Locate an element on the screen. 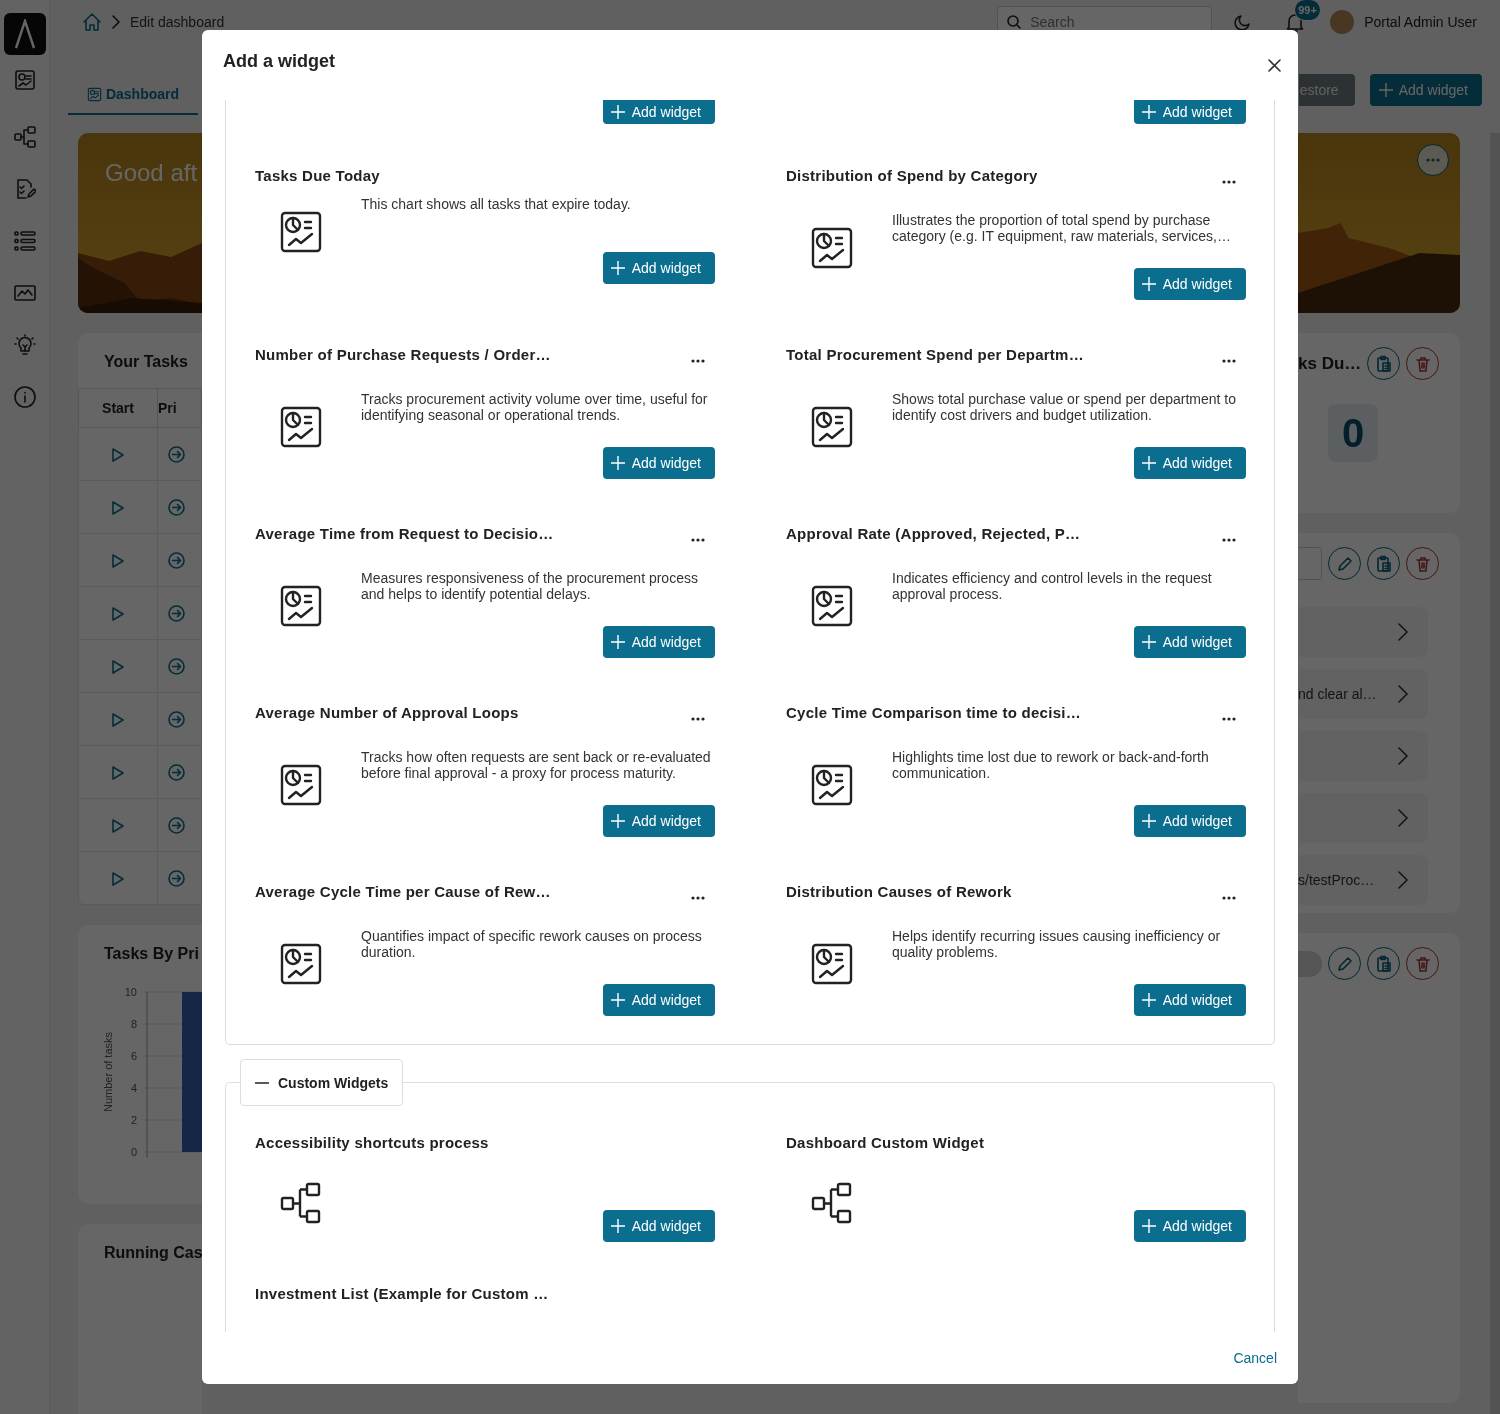 The height and width of the screenshot is (1414, 1500). pencil-icon is located at coordinates (1344, 563).